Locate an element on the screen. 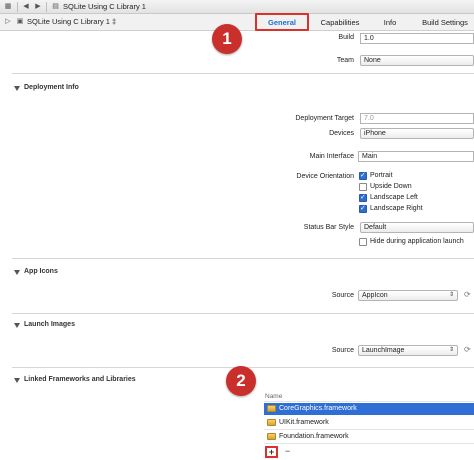 The height and width of the screenshot is (460, 474). grid-icon: ▦ is located at coordinates (8, 7).